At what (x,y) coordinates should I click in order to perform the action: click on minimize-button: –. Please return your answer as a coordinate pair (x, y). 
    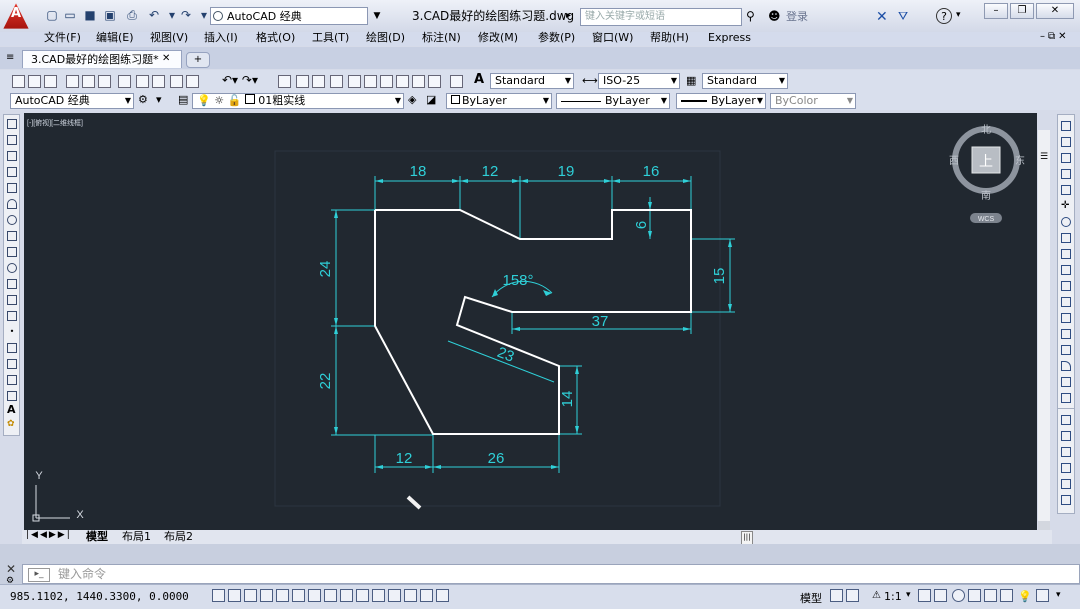
    Looking at the image, I should click on (996, 11).